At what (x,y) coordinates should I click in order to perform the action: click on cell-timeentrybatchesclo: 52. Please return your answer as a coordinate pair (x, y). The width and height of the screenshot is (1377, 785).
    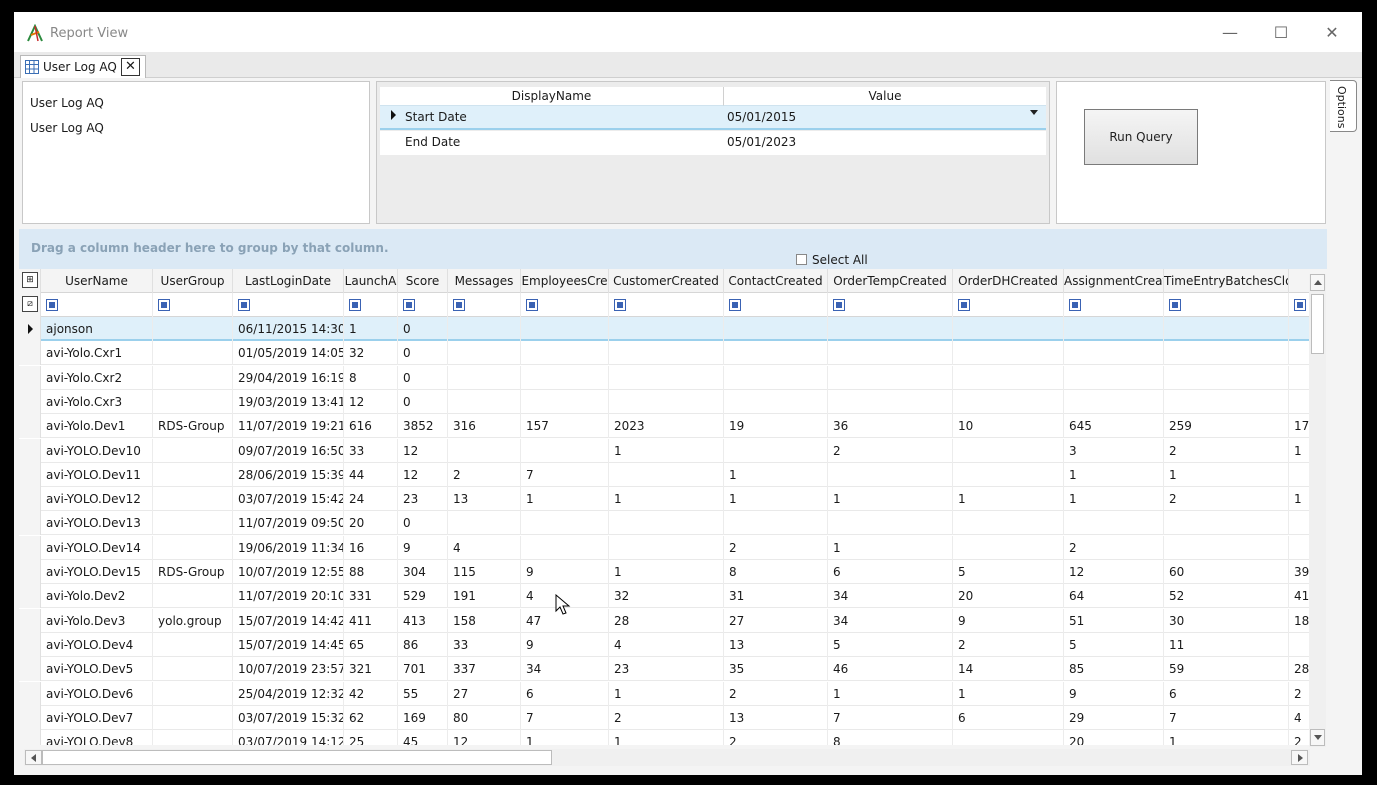
    Looking at the image, I should click on (1226, 596).